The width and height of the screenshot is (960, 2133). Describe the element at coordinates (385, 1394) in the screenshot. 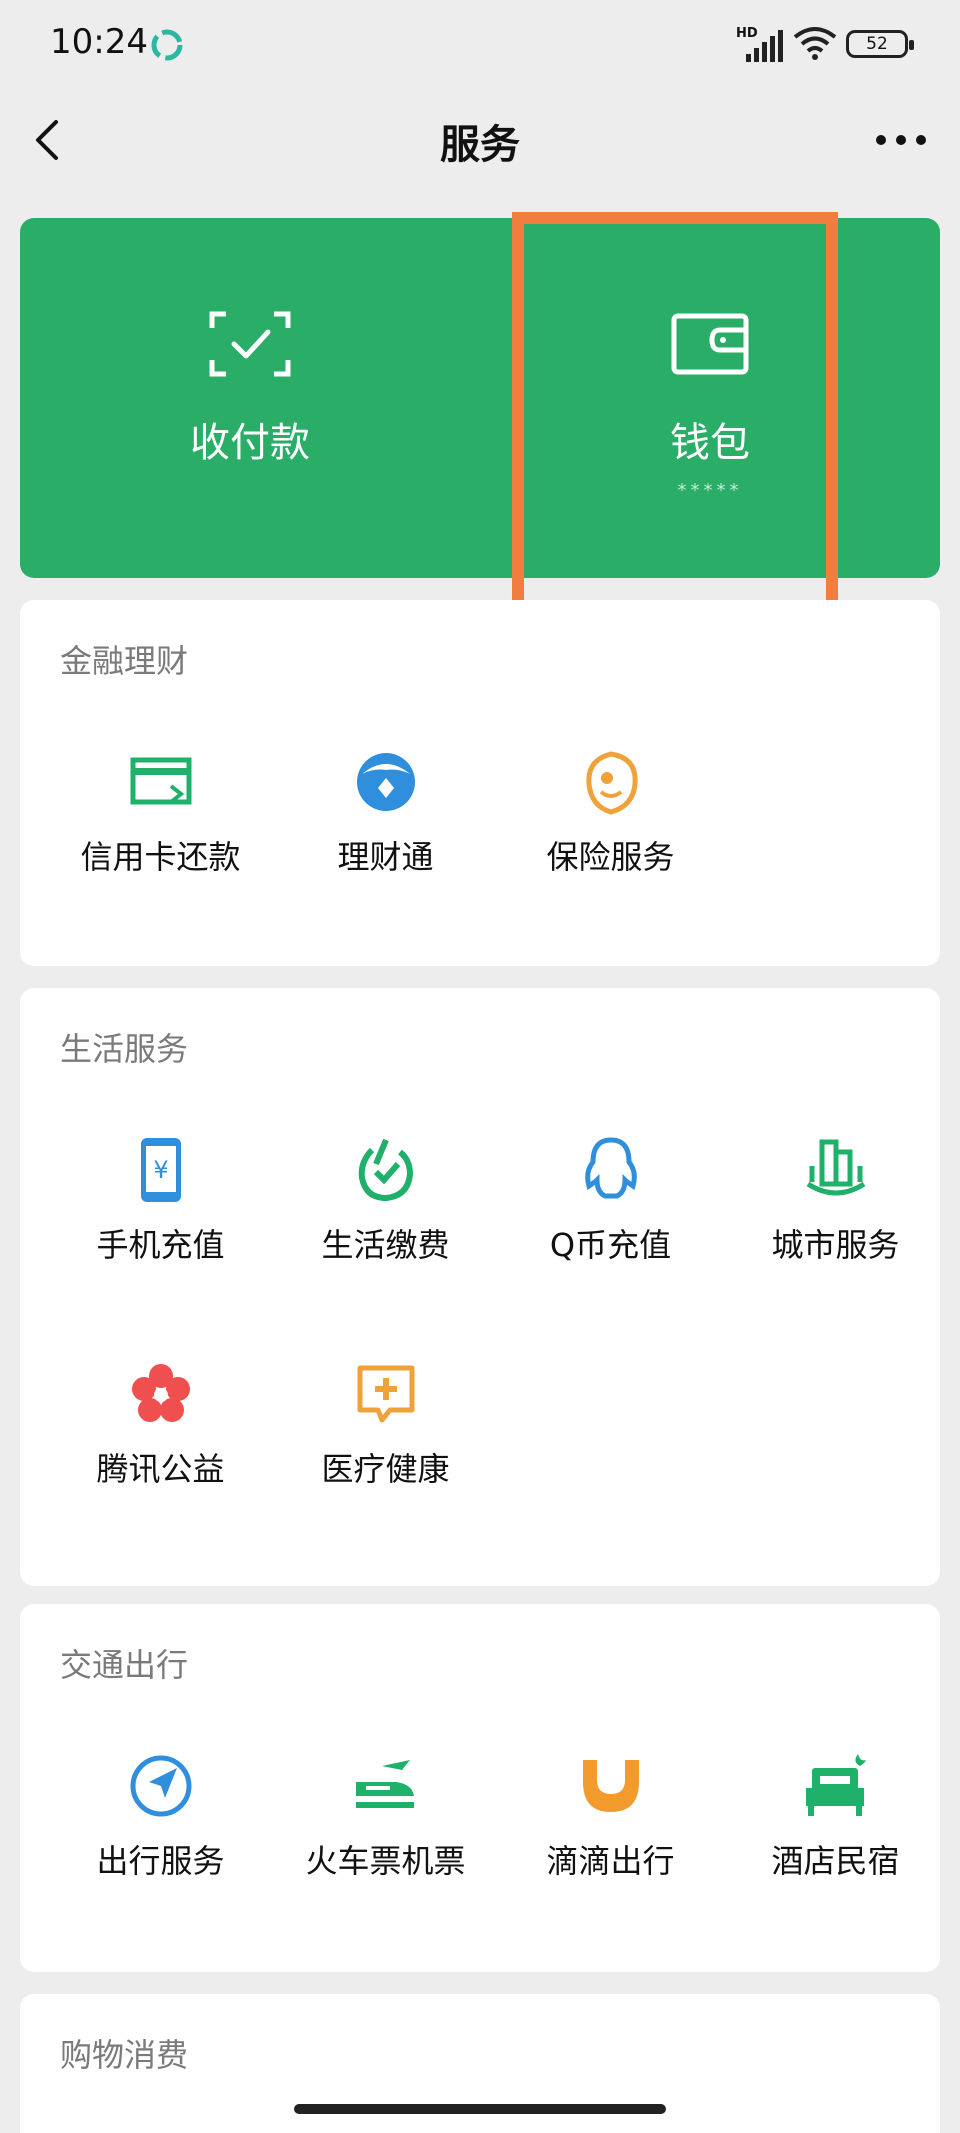

I see `medical-icon` at that location.